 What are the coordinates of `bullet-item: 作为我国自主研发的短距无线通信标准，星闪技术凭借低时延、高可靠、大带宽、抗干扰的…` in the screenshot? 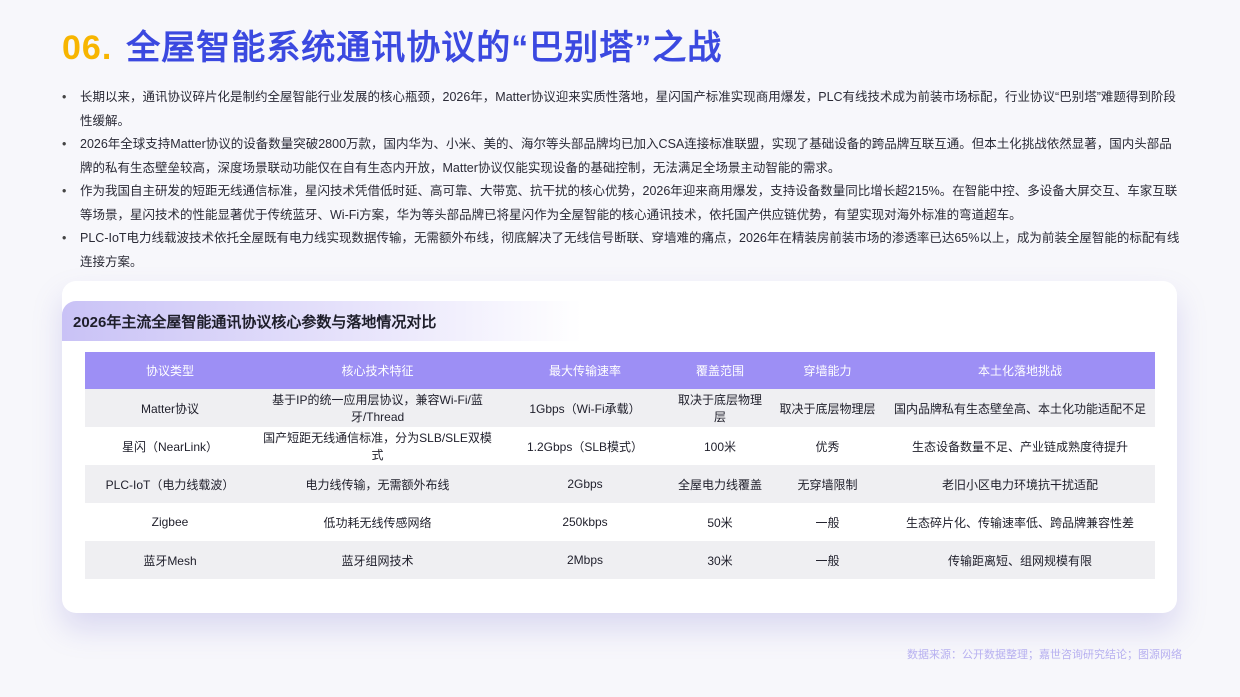 It's located at (621, 203).